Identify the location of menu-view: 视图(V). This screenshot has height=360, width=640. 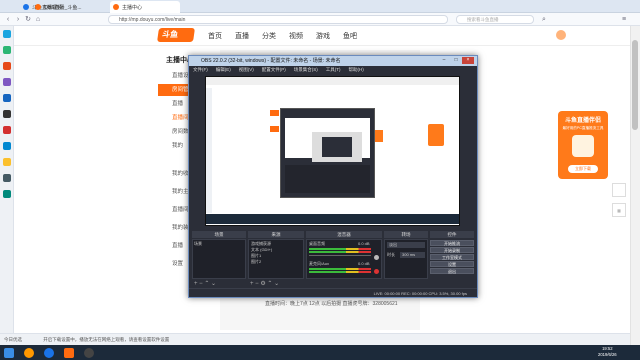
(246, 69).